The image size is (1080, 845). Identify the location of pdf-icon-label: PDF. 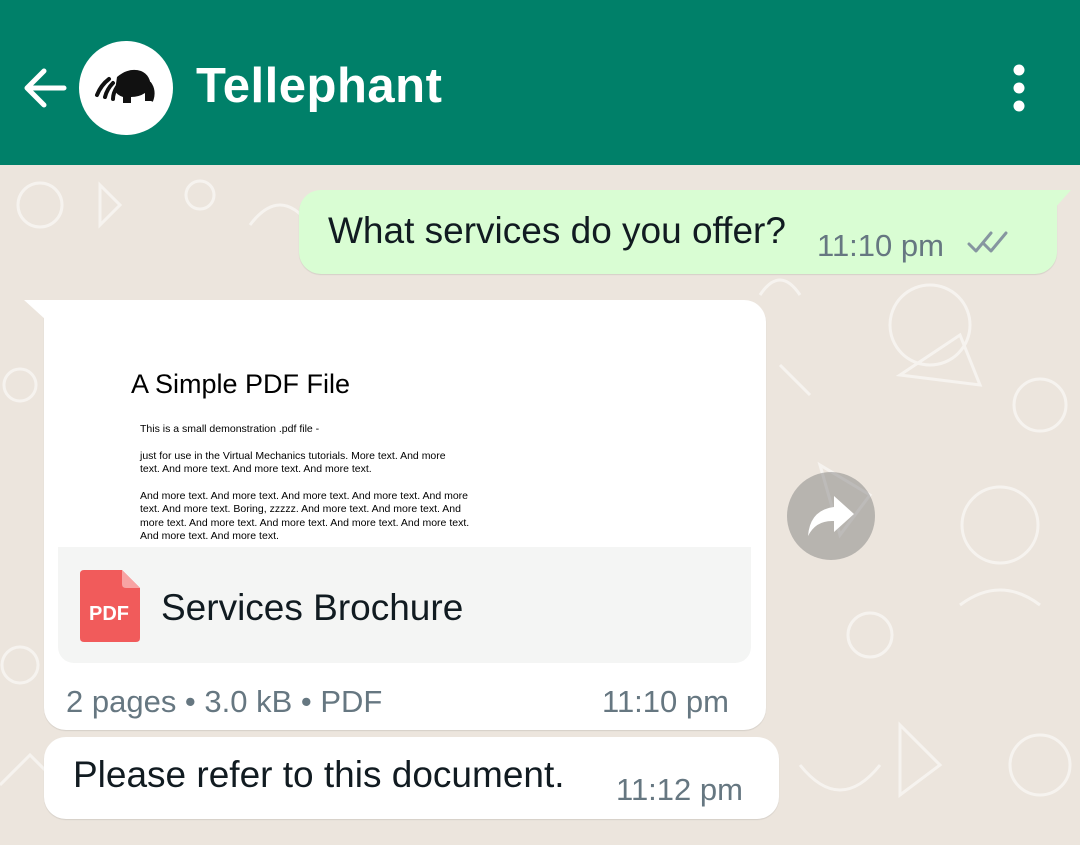
(109, 614).